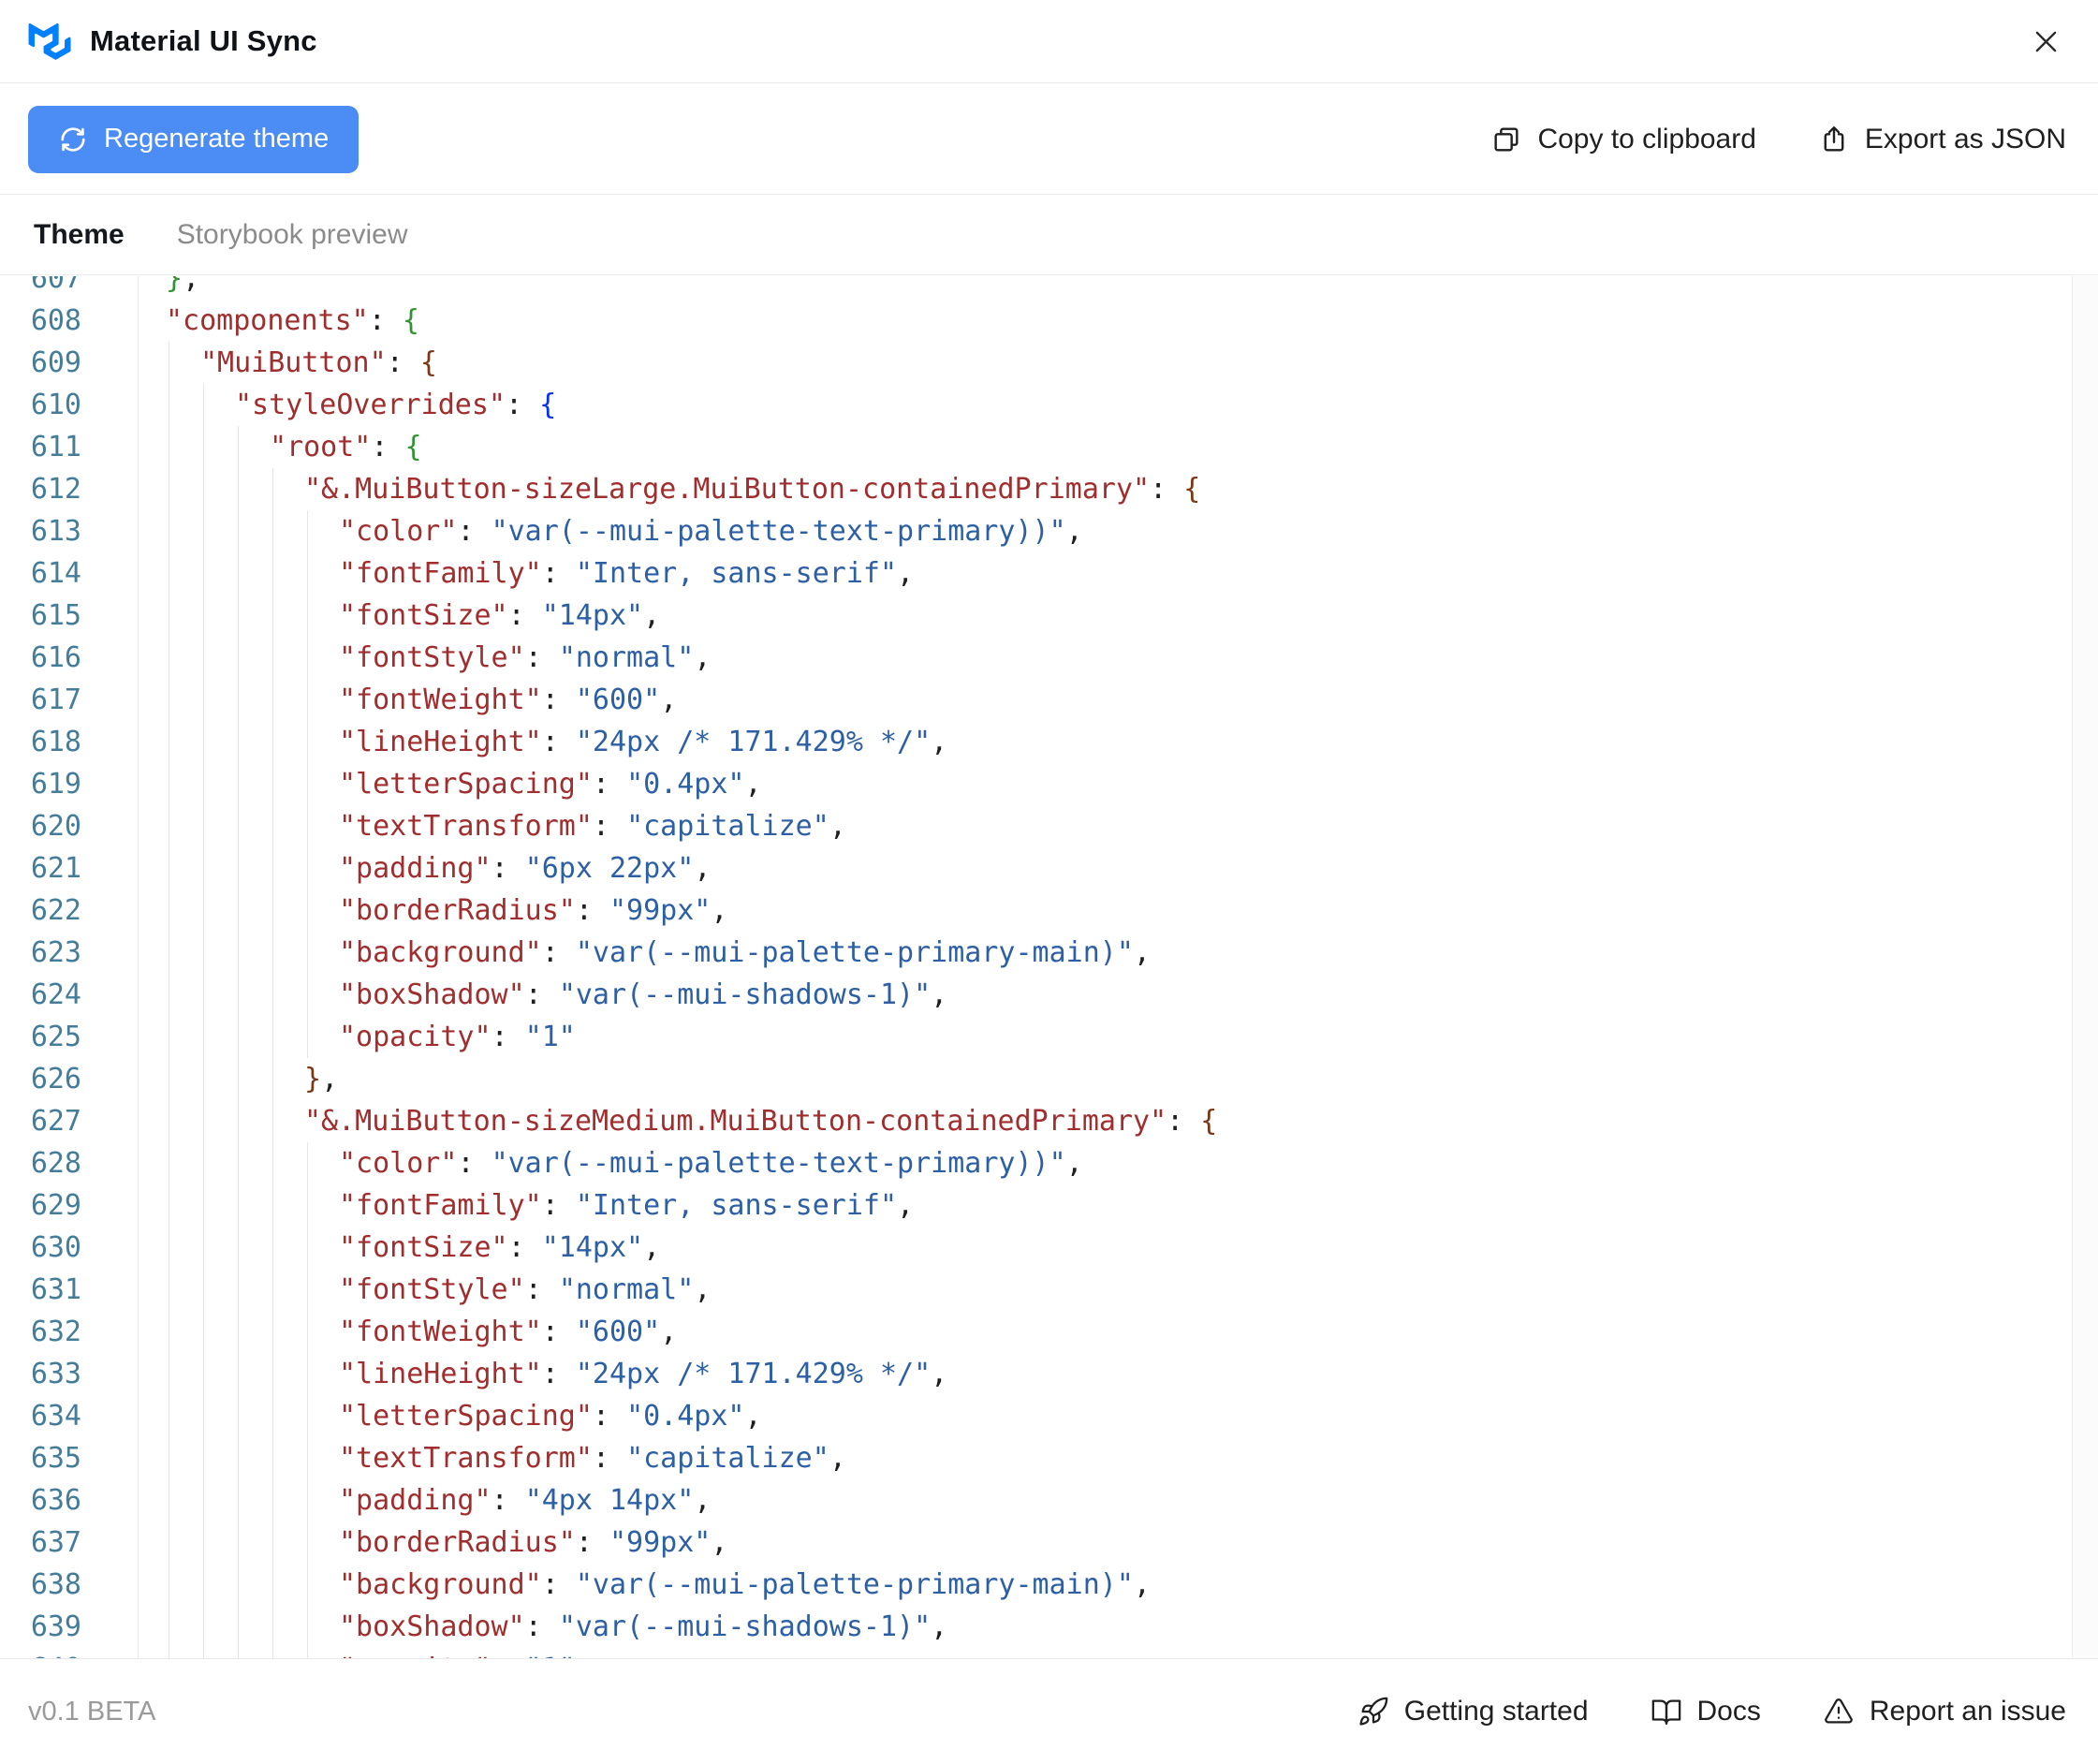  I want to click on tab-theme: Theme, so click(79, 235).